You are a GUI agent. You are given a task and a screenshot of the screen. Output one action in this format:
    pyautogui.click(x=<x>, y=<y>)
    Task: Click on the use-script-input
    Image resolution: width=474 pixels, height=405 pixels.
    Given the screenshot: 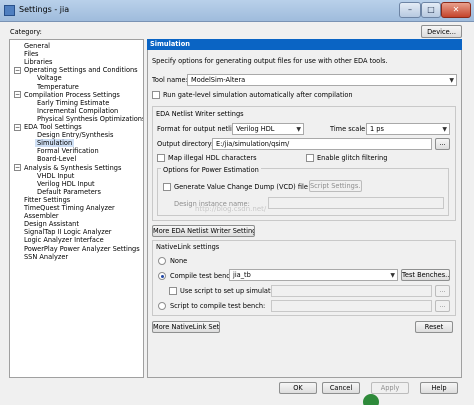 What is the action you would take?
    pyautogui.click(x=351, y=291)
    